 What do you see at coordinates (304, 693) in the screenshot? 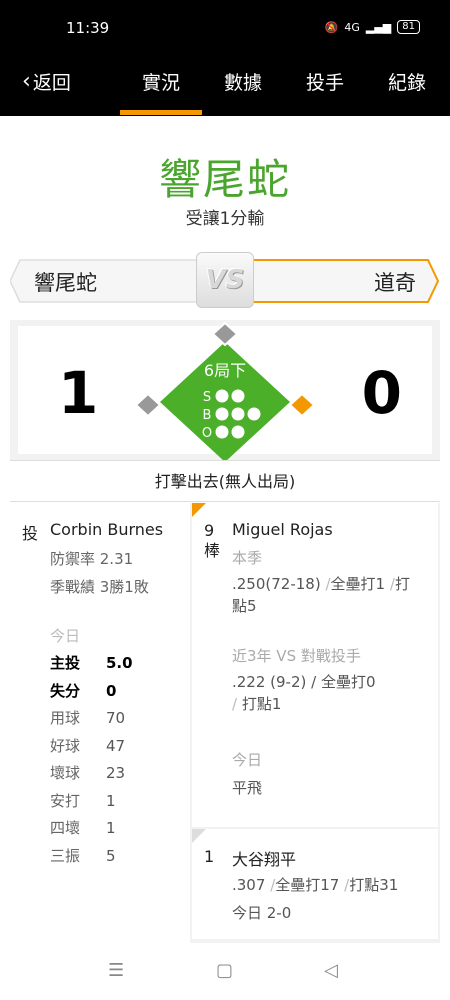
I see `batter-vs-stats: .222 (9-2) / 全壘打0 / 打點1` at bounding box center [304, 693].